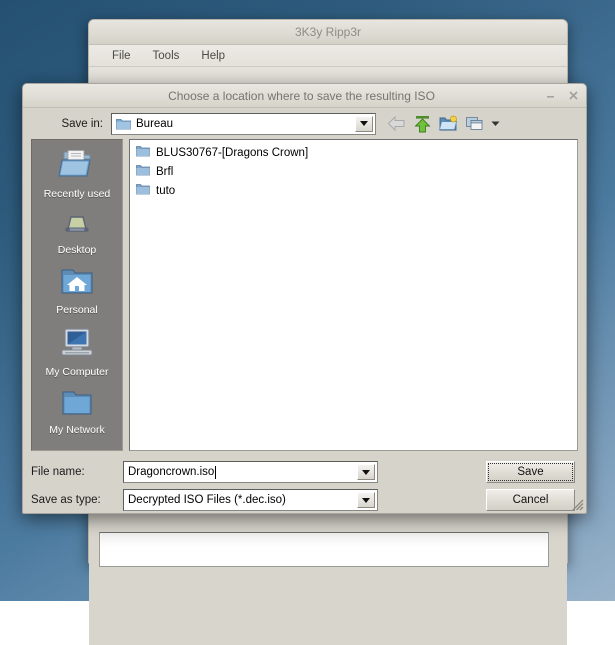 This screenshot has width=615, height=645. Describe the element at coordinates (77, 194) in the screenshot. I see `sidebar-item-label: Recently used` at that location.